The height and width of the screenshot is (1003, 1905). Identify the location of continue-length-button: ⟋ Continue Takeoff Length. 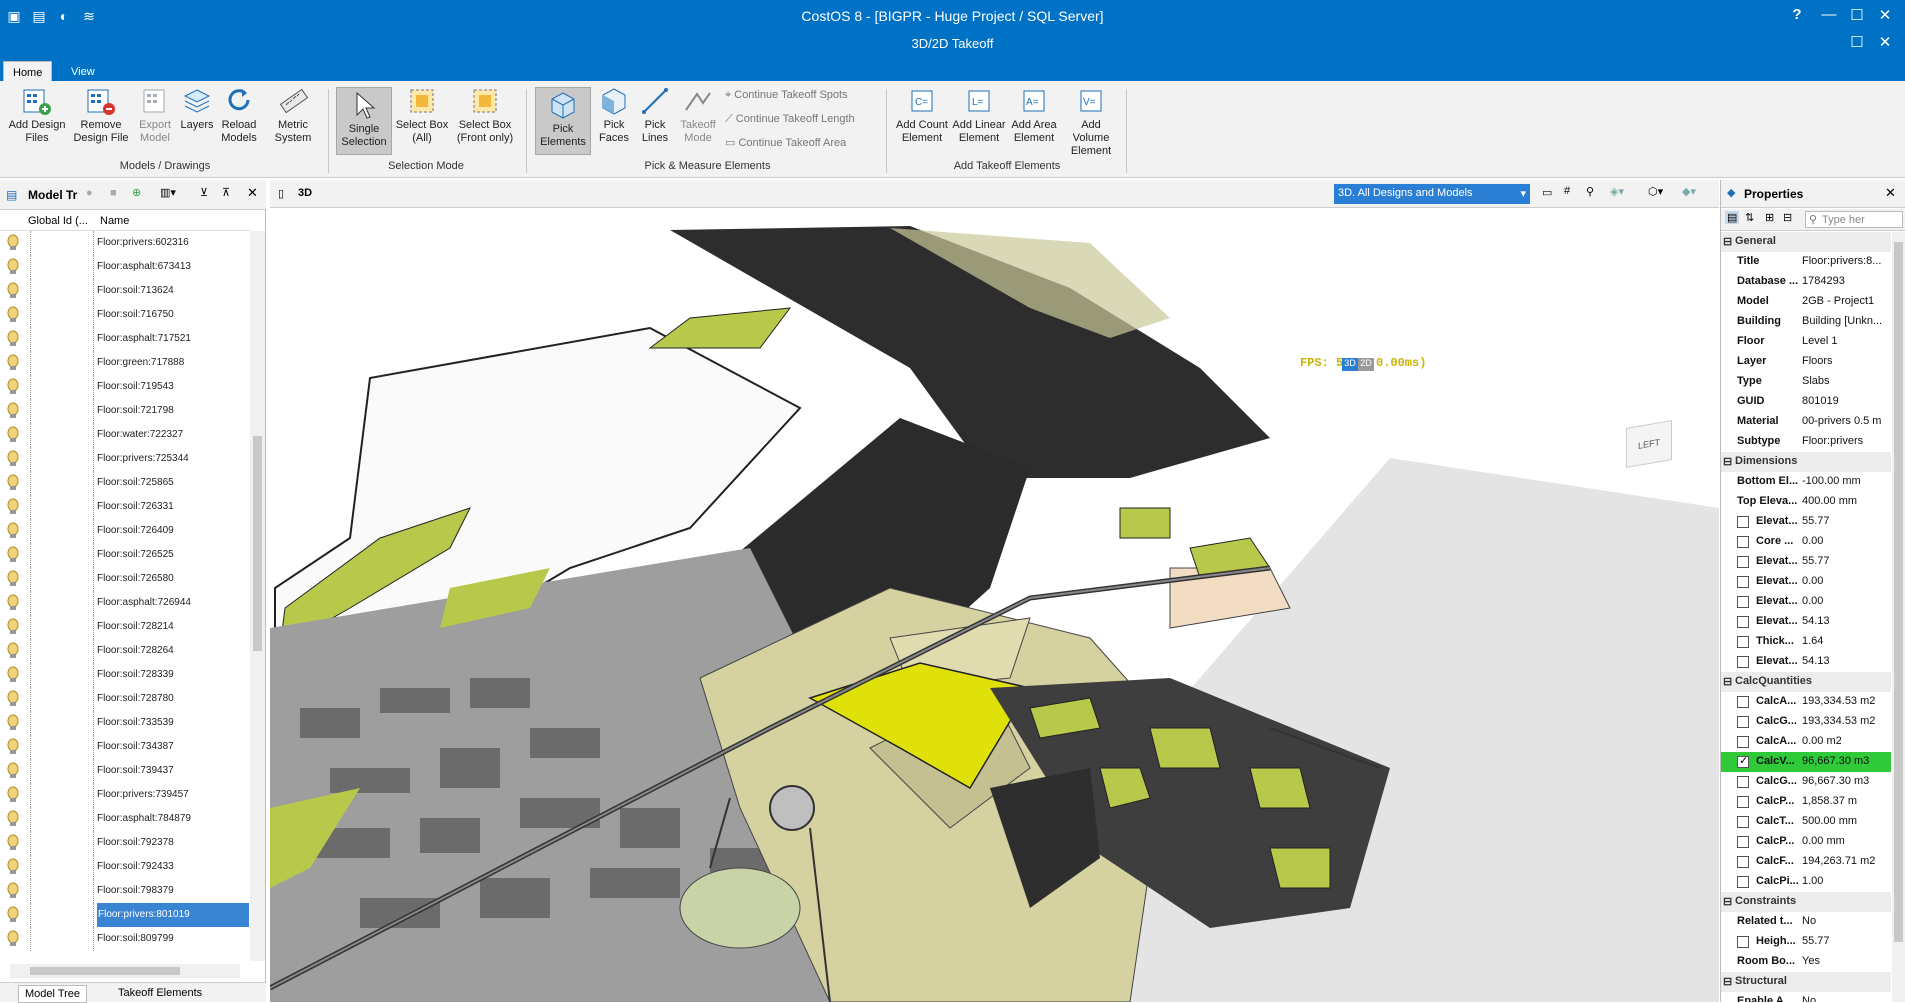
(790, 119).